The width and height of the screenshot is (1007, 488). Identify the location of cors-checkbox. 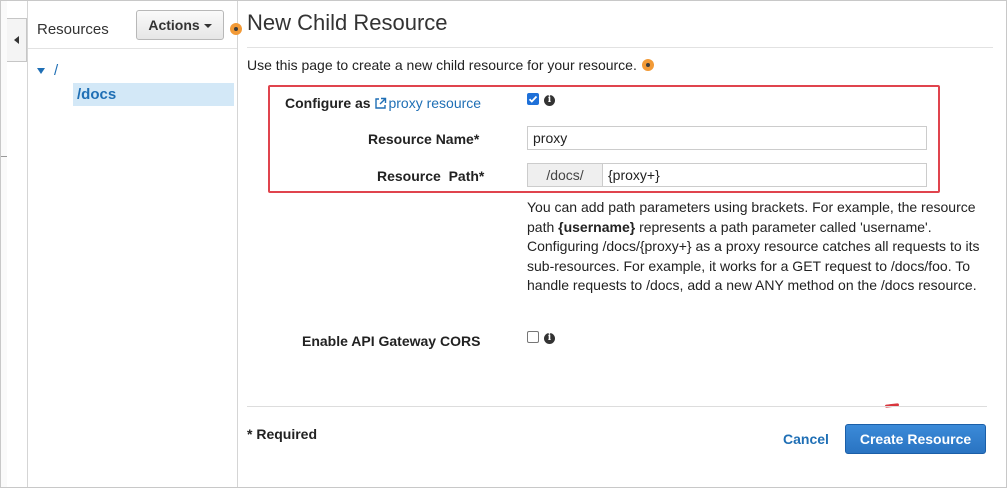
(533, 337).